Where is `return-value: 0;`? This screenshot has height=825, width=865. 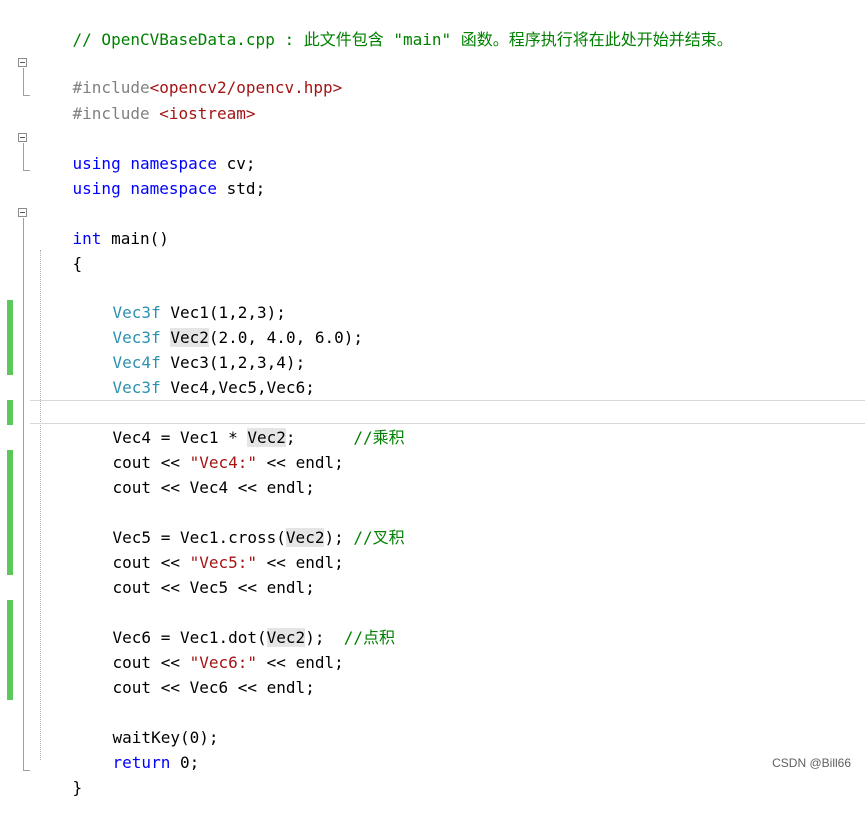
return-value: 0; is located at coordinates (185, 762).